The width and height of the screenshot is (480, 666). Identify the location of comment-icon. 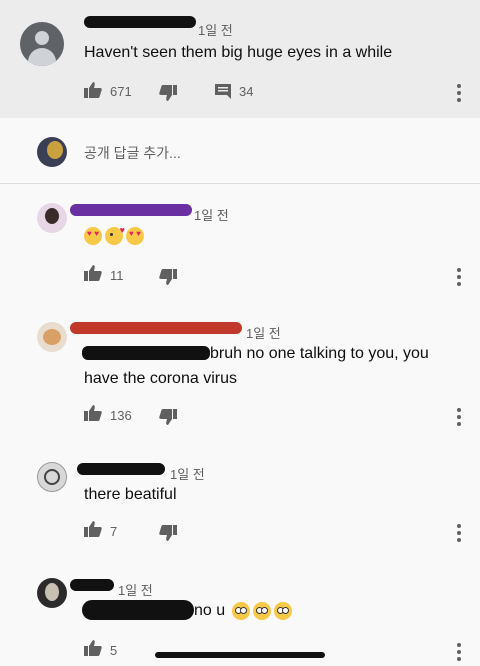
(223, 91).